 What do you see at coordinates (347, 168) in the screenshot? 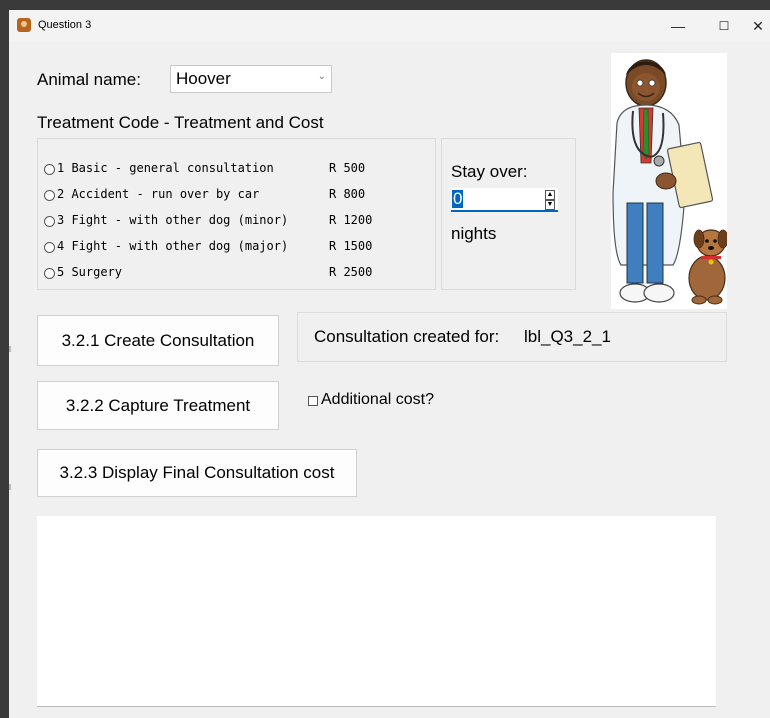
I see `treatment-option-cost: R 500` at bounding box center [347, 168].